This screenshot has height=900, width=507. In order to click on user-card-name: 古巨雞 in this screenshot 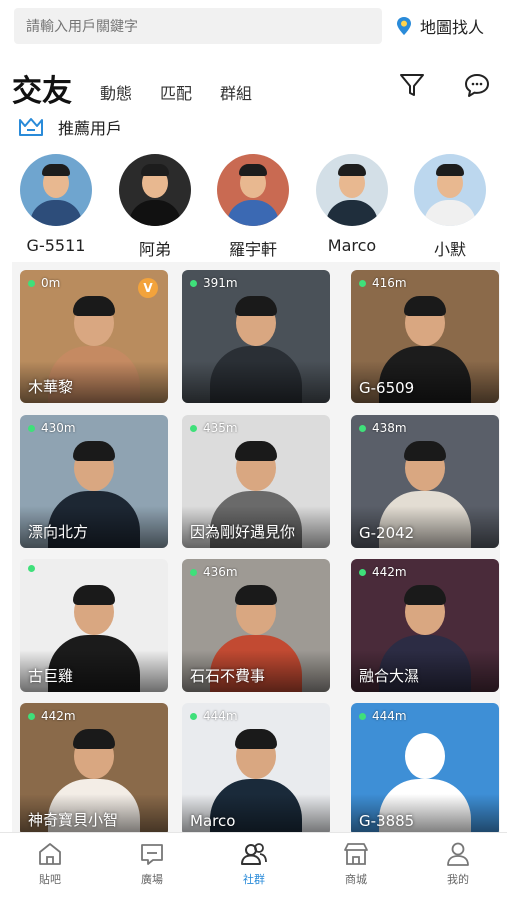, I will do `click(51, 676)`.